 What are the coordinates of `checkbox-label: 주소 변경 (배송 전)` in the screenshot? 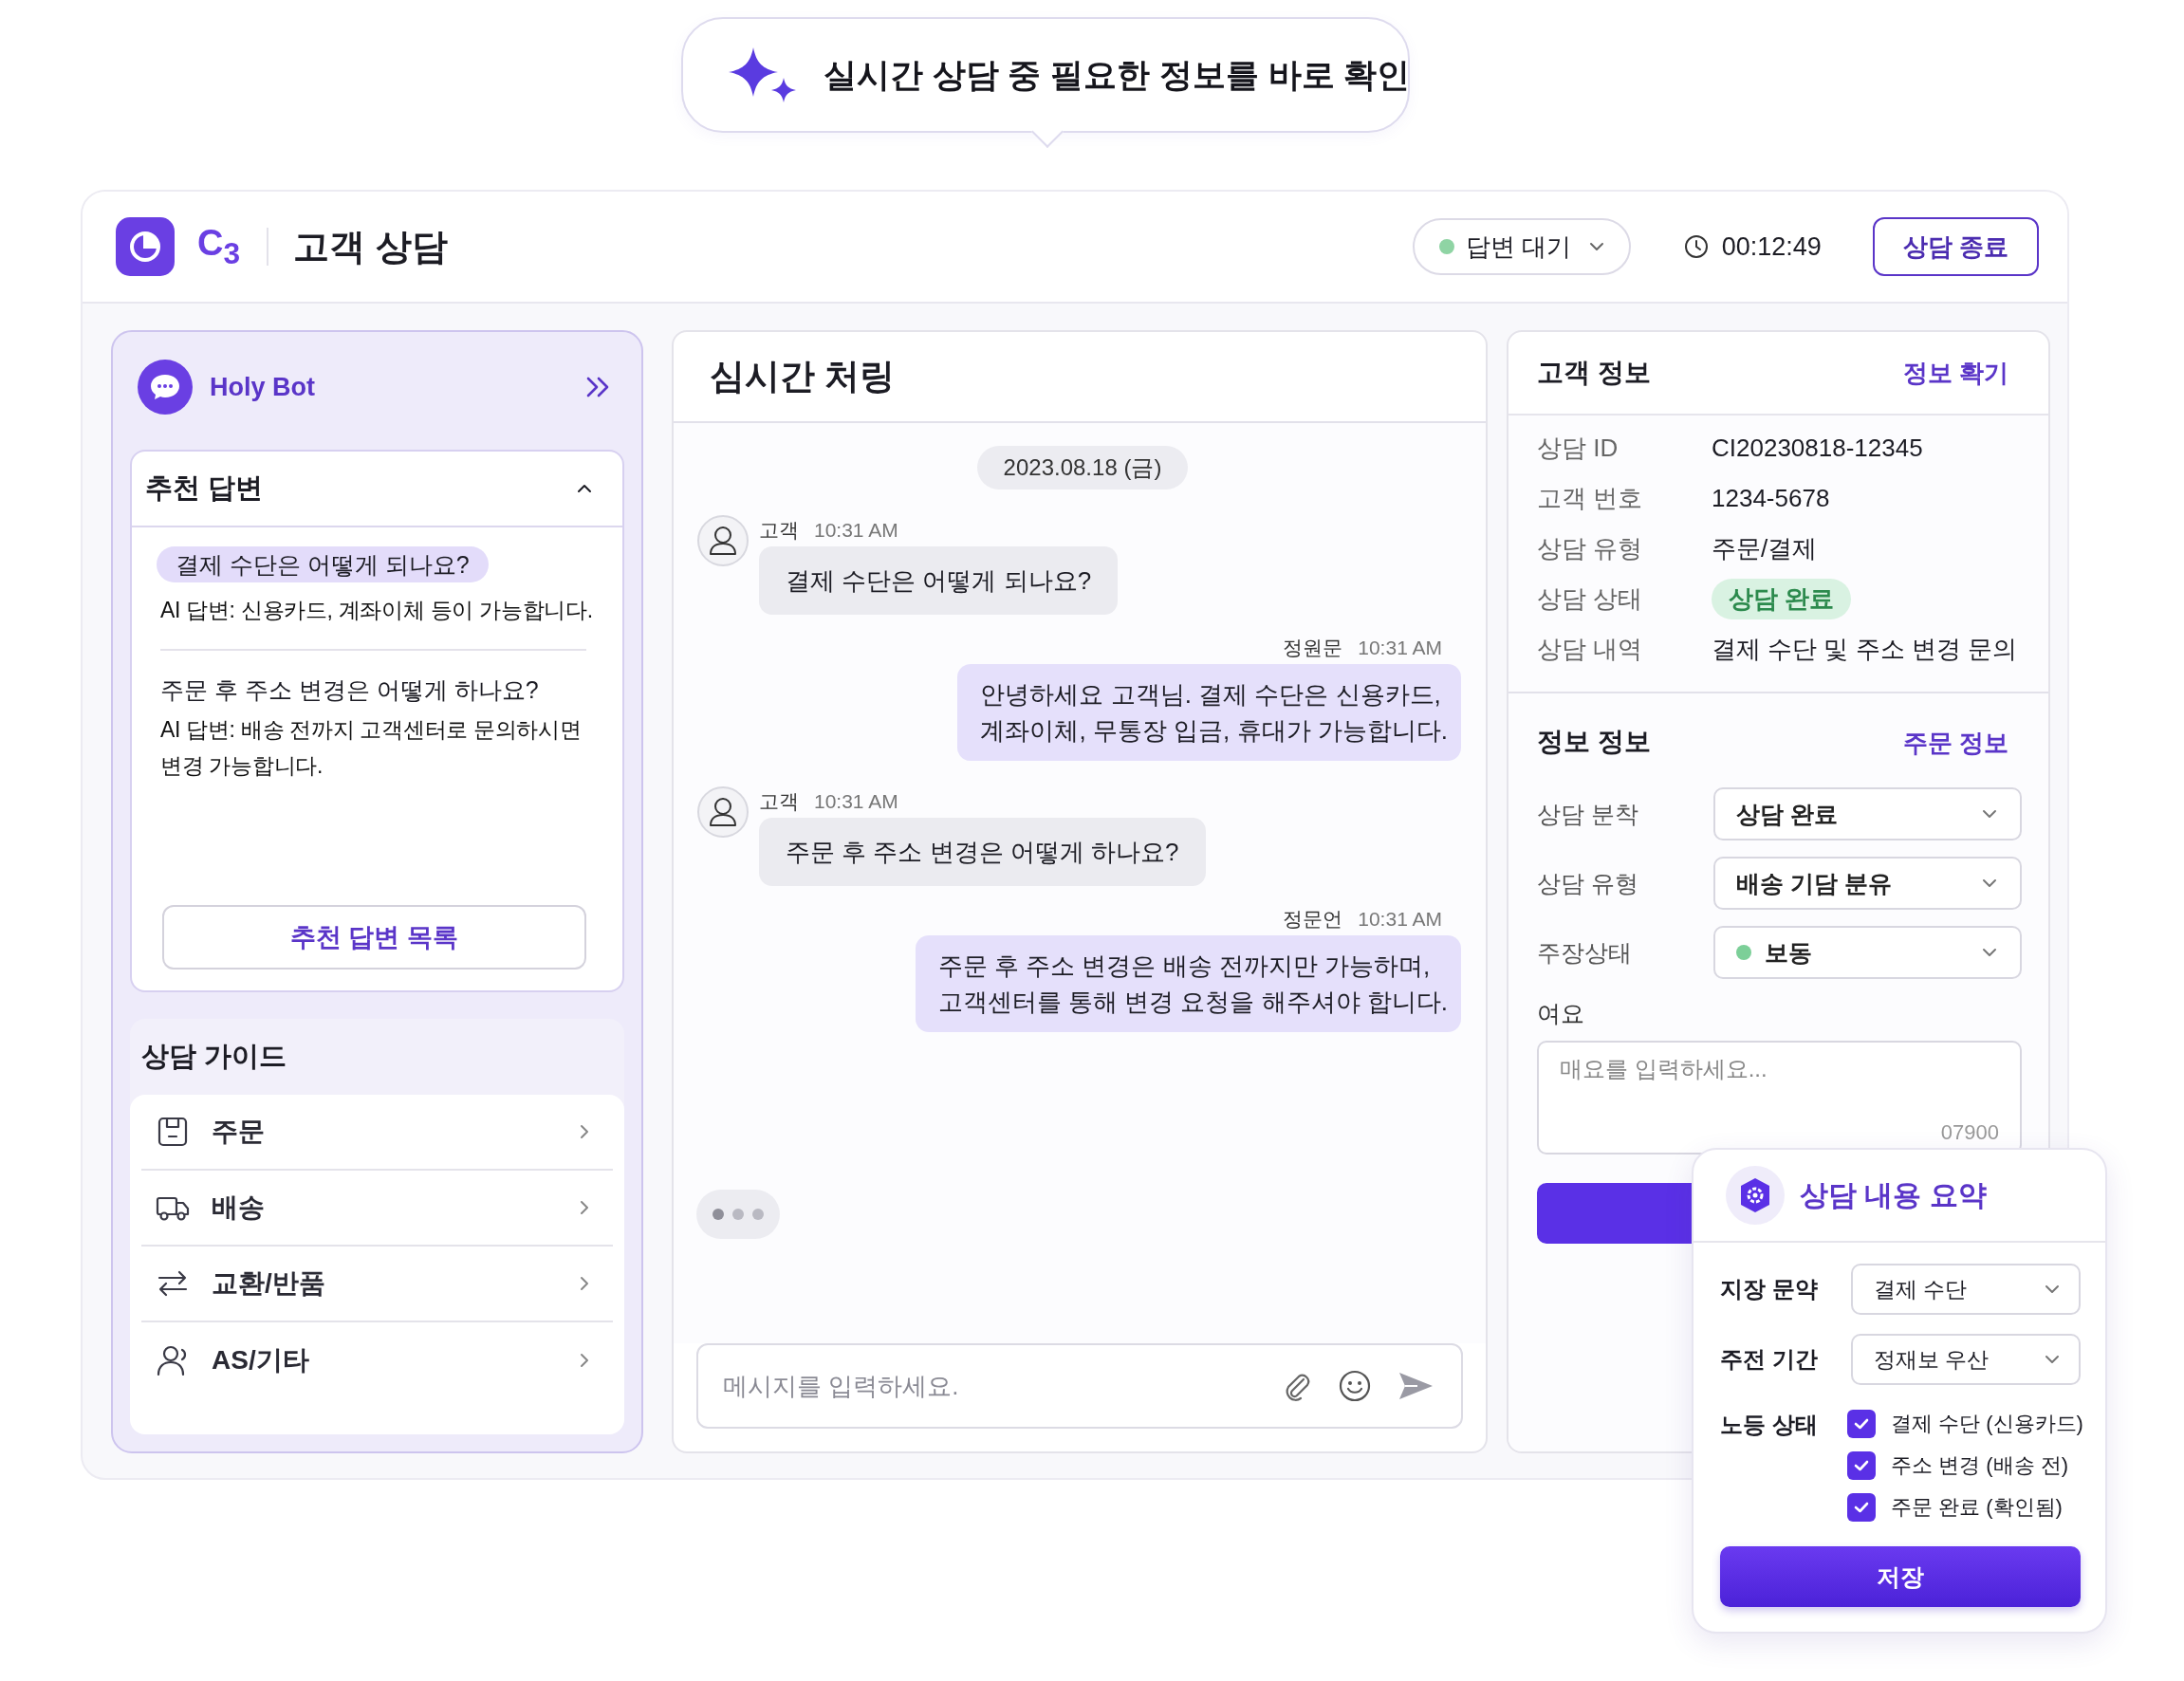 It's located at (1980, 1466).